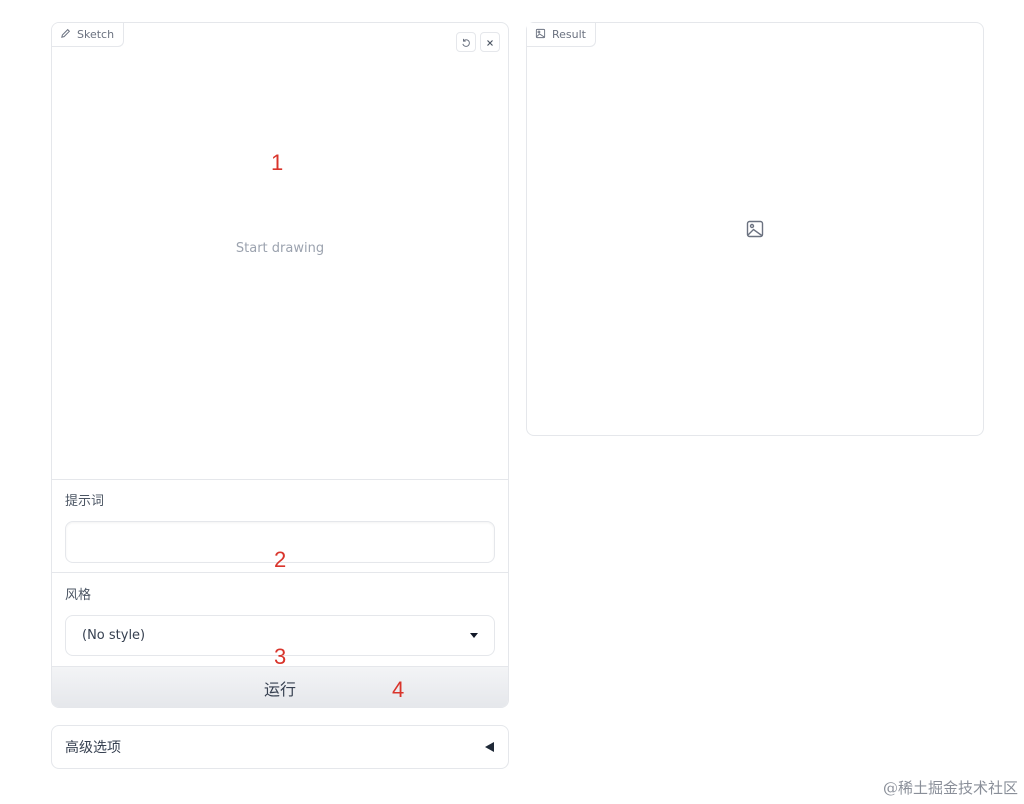 The width and height of the screenshot is (1024, 804). I want to click on advanced-options-accordion: 高级选项, so click(280, 747).